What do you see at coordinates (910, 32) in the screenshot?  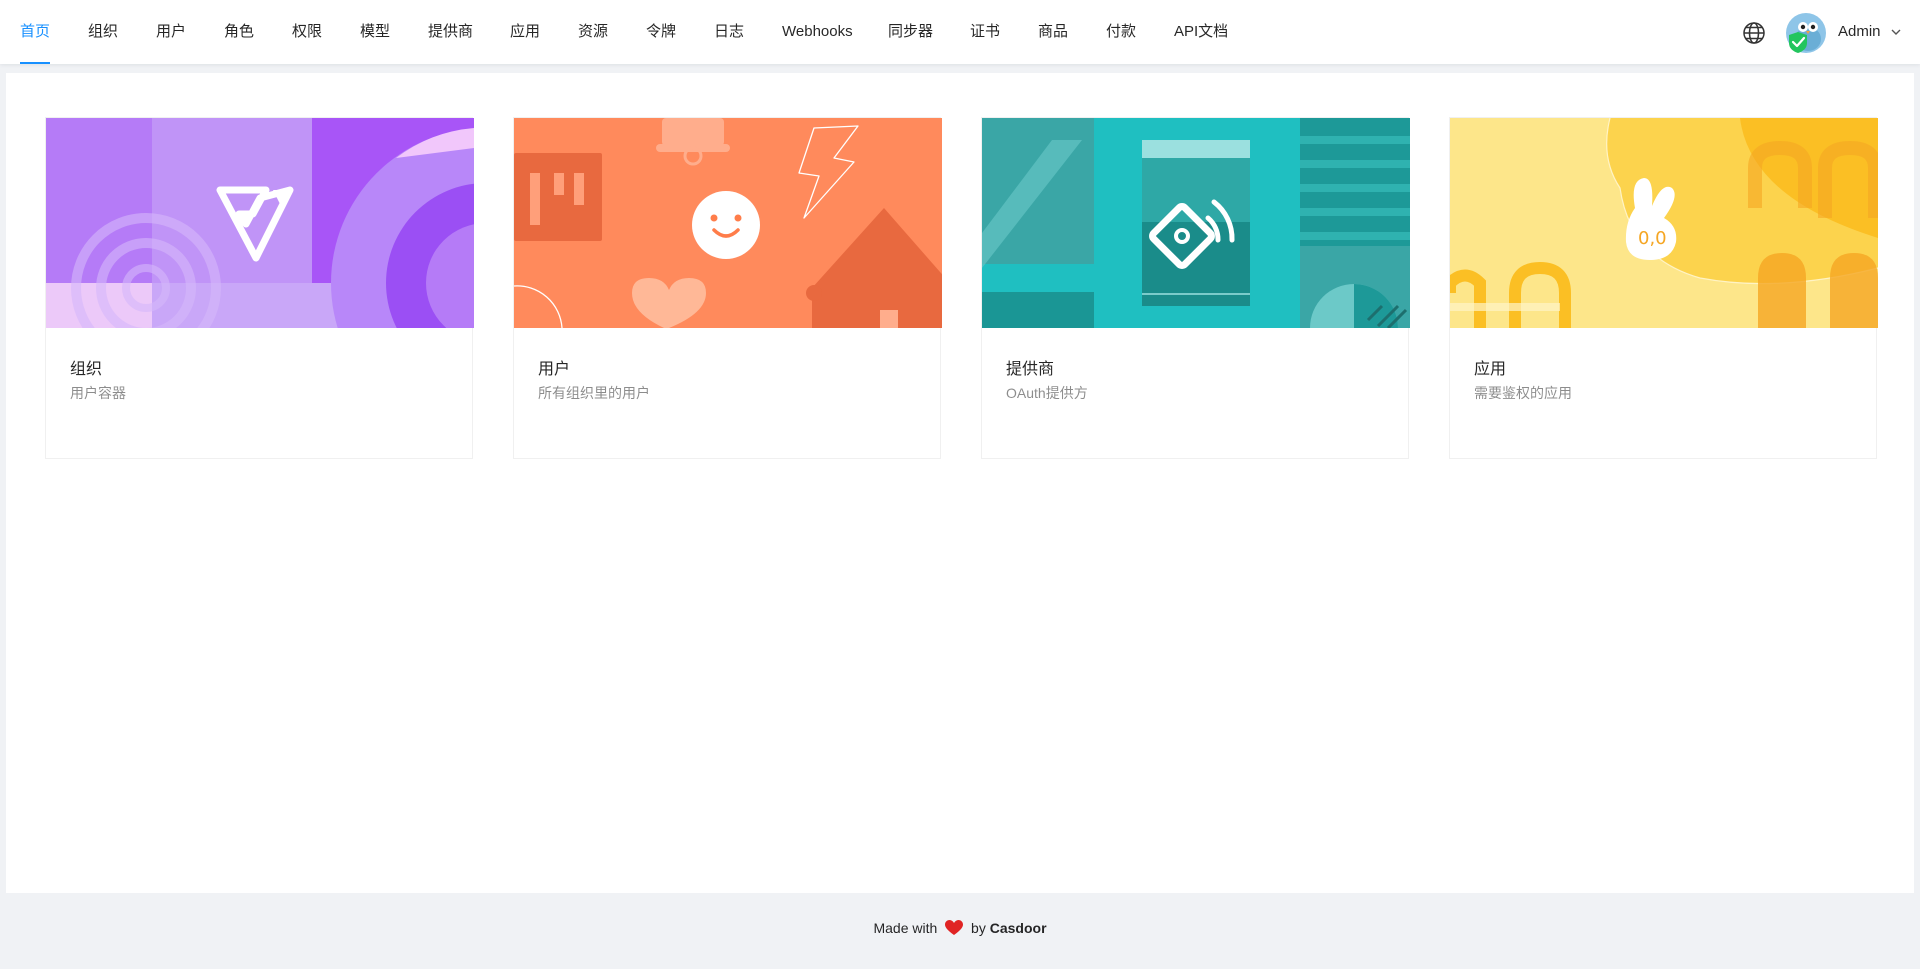 I see `nav-item-syncers: 同步器` at bounding box center [910, 32].